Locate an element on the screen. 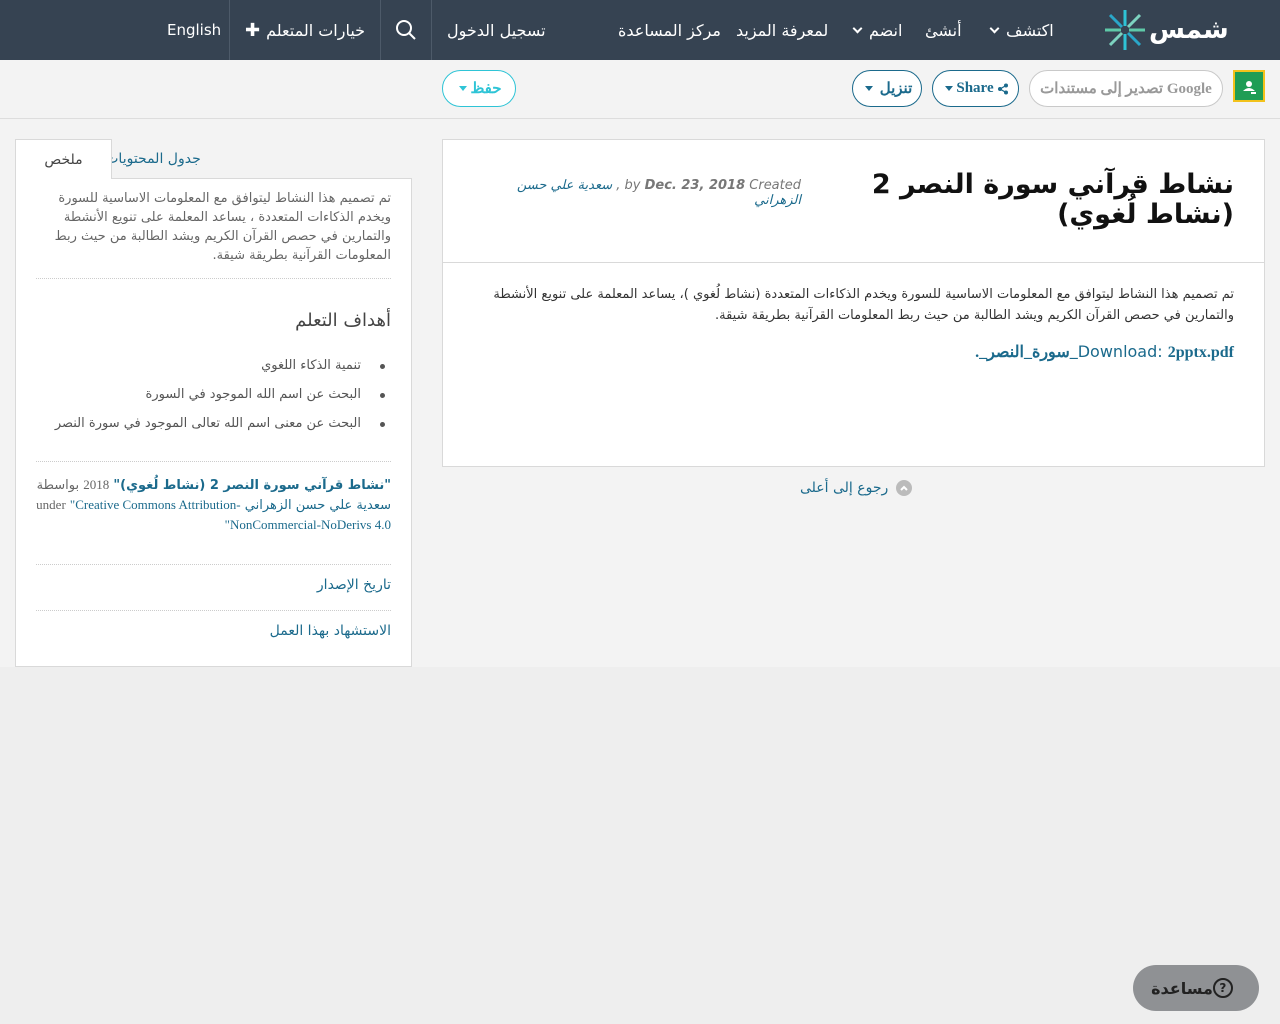  page-title: نشاط قرآني سورة النصر 2 (نشاط لُغوي) is located at coordinates (1052, 199).